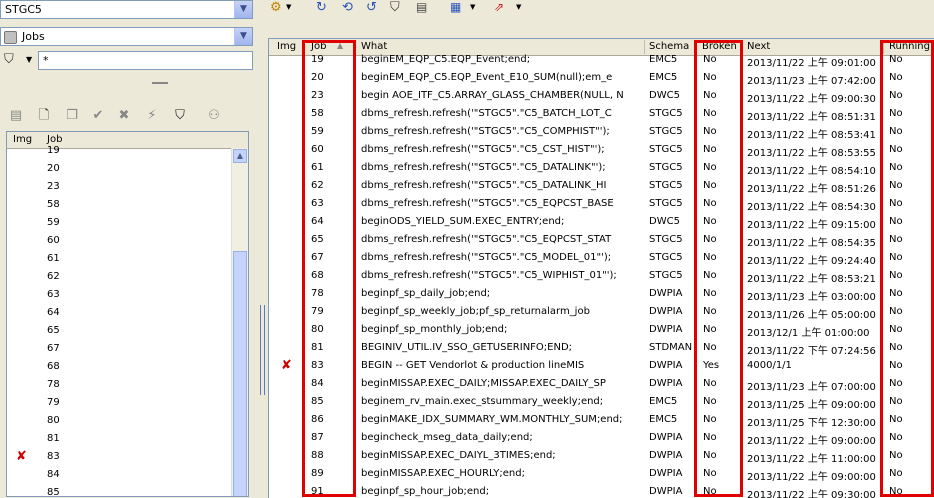  I want to click on panel-splitter, so click(262, 248).